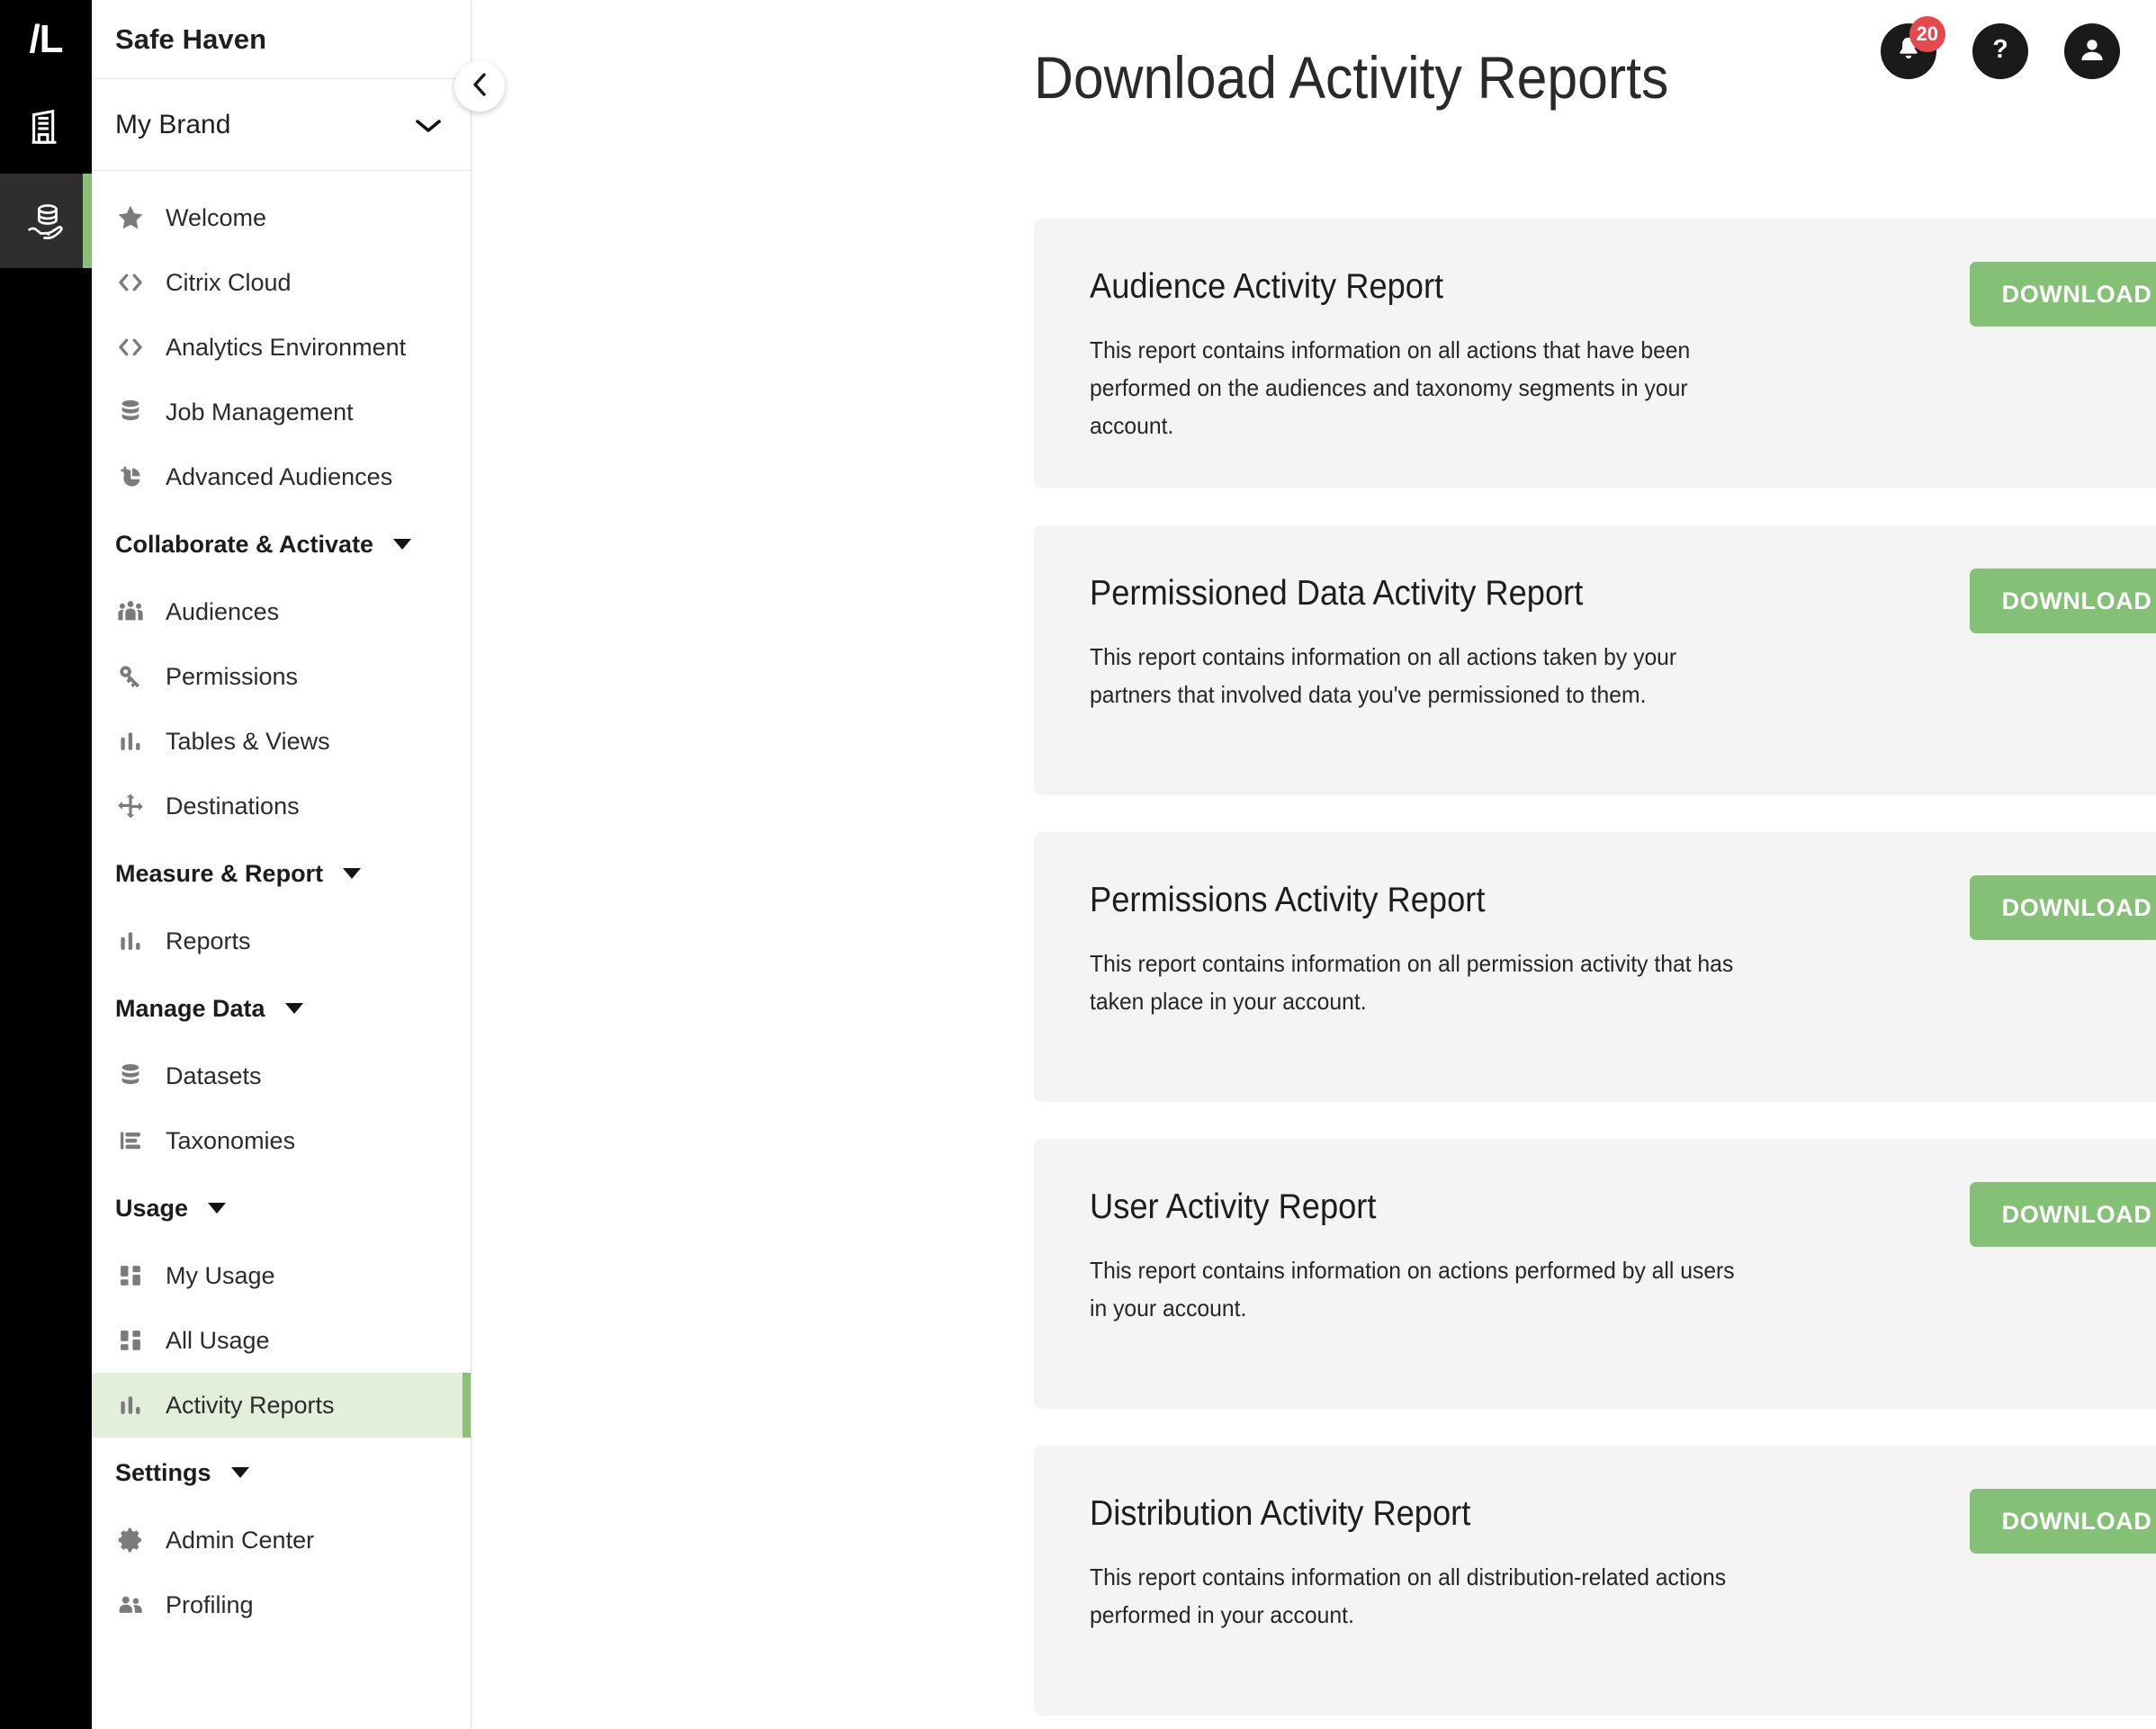  I want to click on logo-text: /L, so click(46, 39).